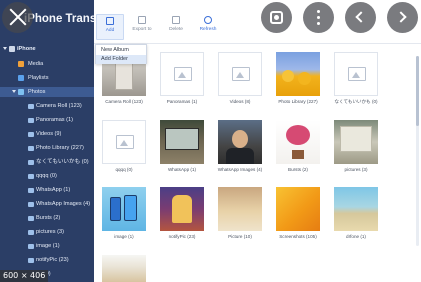 Image resolution: width=421 pixels, height=282 pixels. What do you see at coordinates (110, 21) in the screenshot?
I see `plus-icon` at bounding box center [110, 21].